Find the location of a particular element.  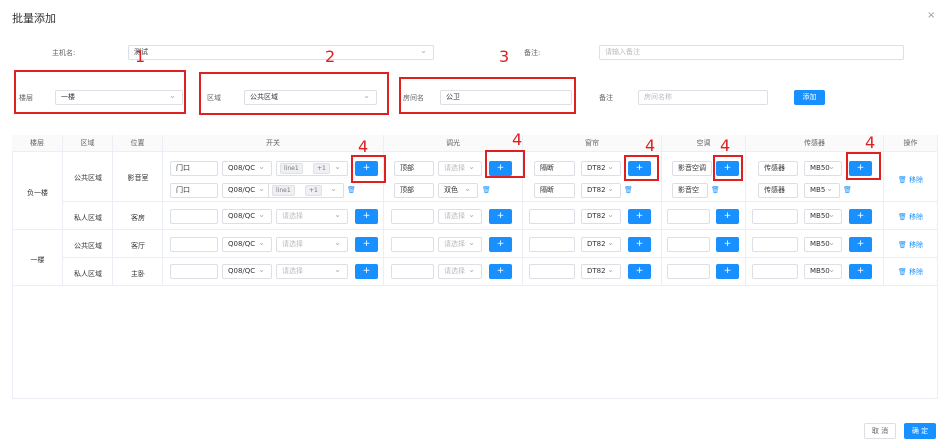

zone-select: 公共区域 is located at coordinates (310, 97).